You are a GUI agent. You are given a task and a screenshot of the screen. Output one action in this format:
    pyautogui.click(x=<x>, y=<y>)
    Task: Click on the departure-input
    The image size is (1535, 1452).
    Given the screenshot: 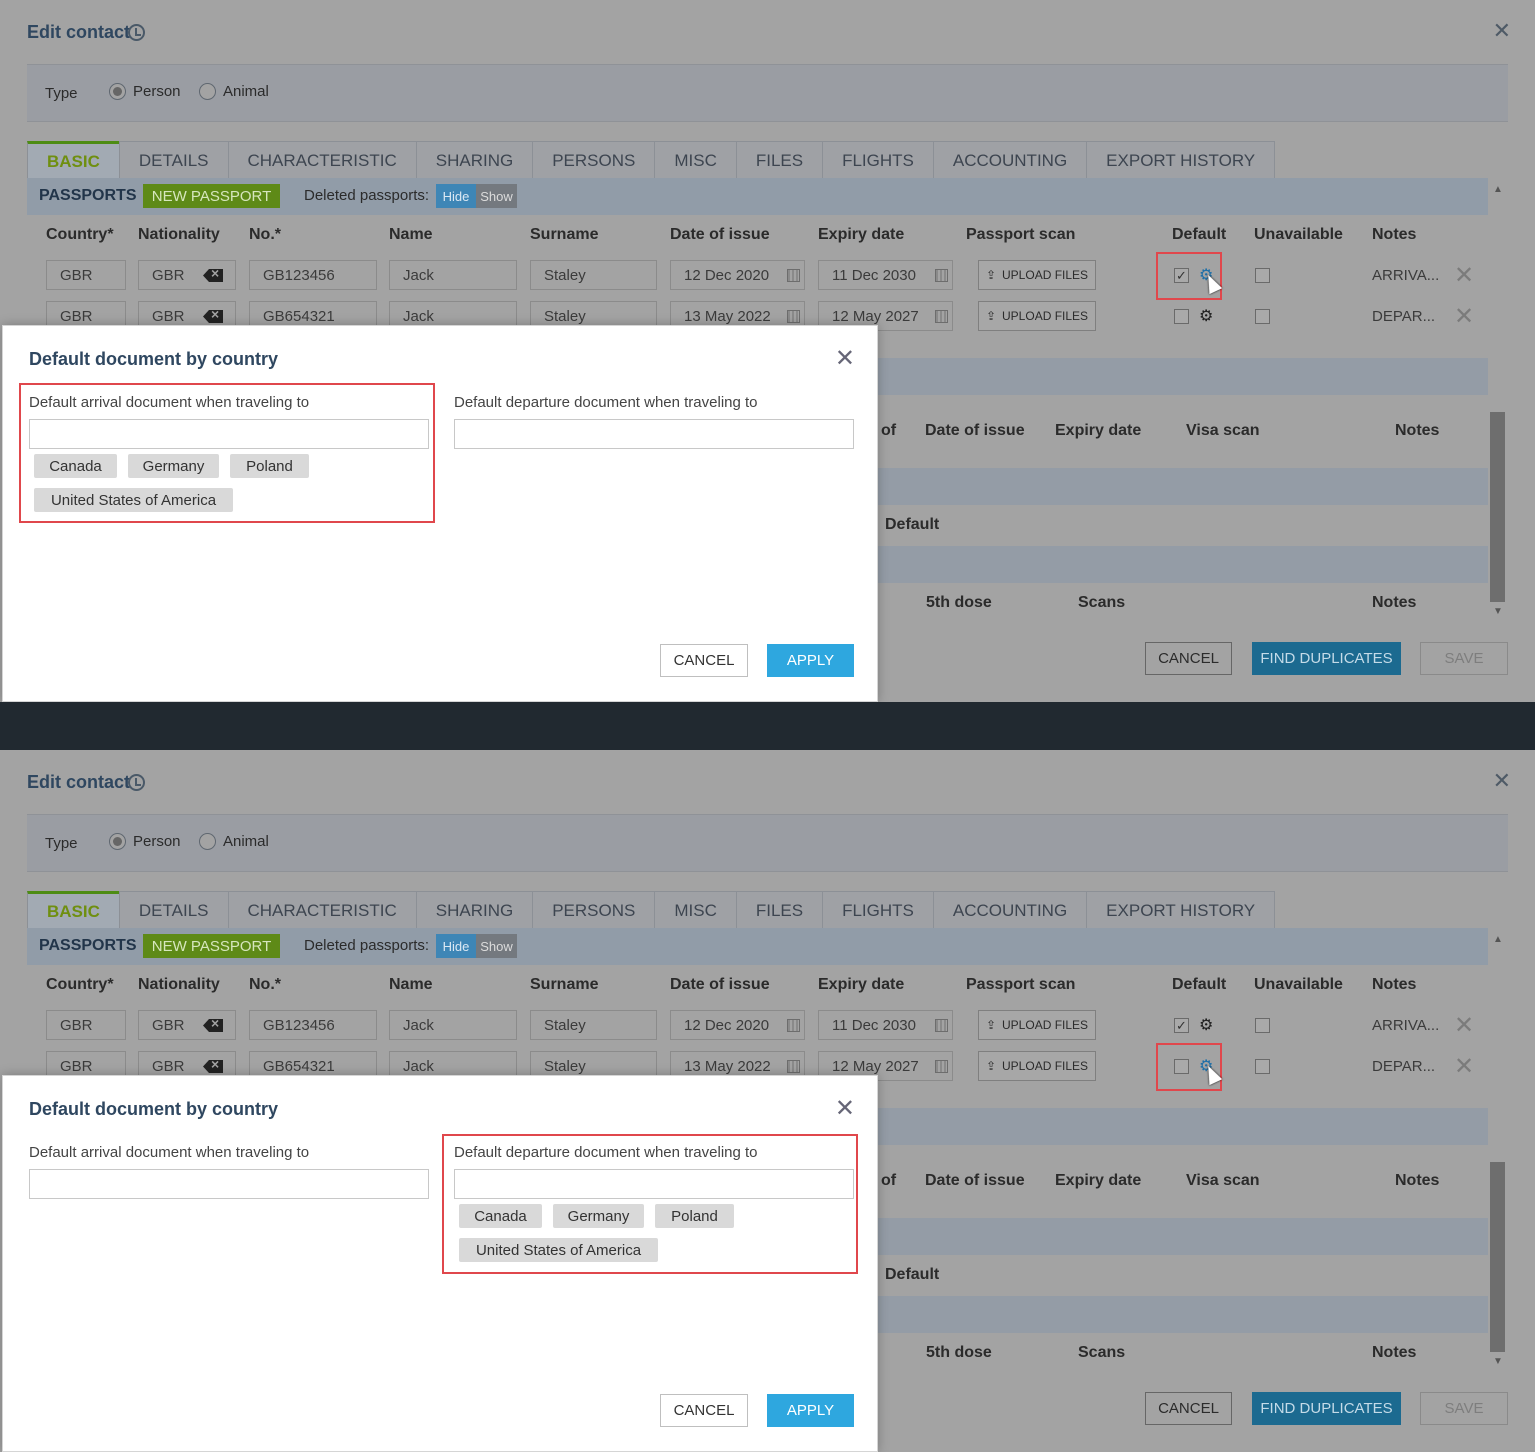 What is the action you would take?
    pyautogui.click(x=654, y=434)
    